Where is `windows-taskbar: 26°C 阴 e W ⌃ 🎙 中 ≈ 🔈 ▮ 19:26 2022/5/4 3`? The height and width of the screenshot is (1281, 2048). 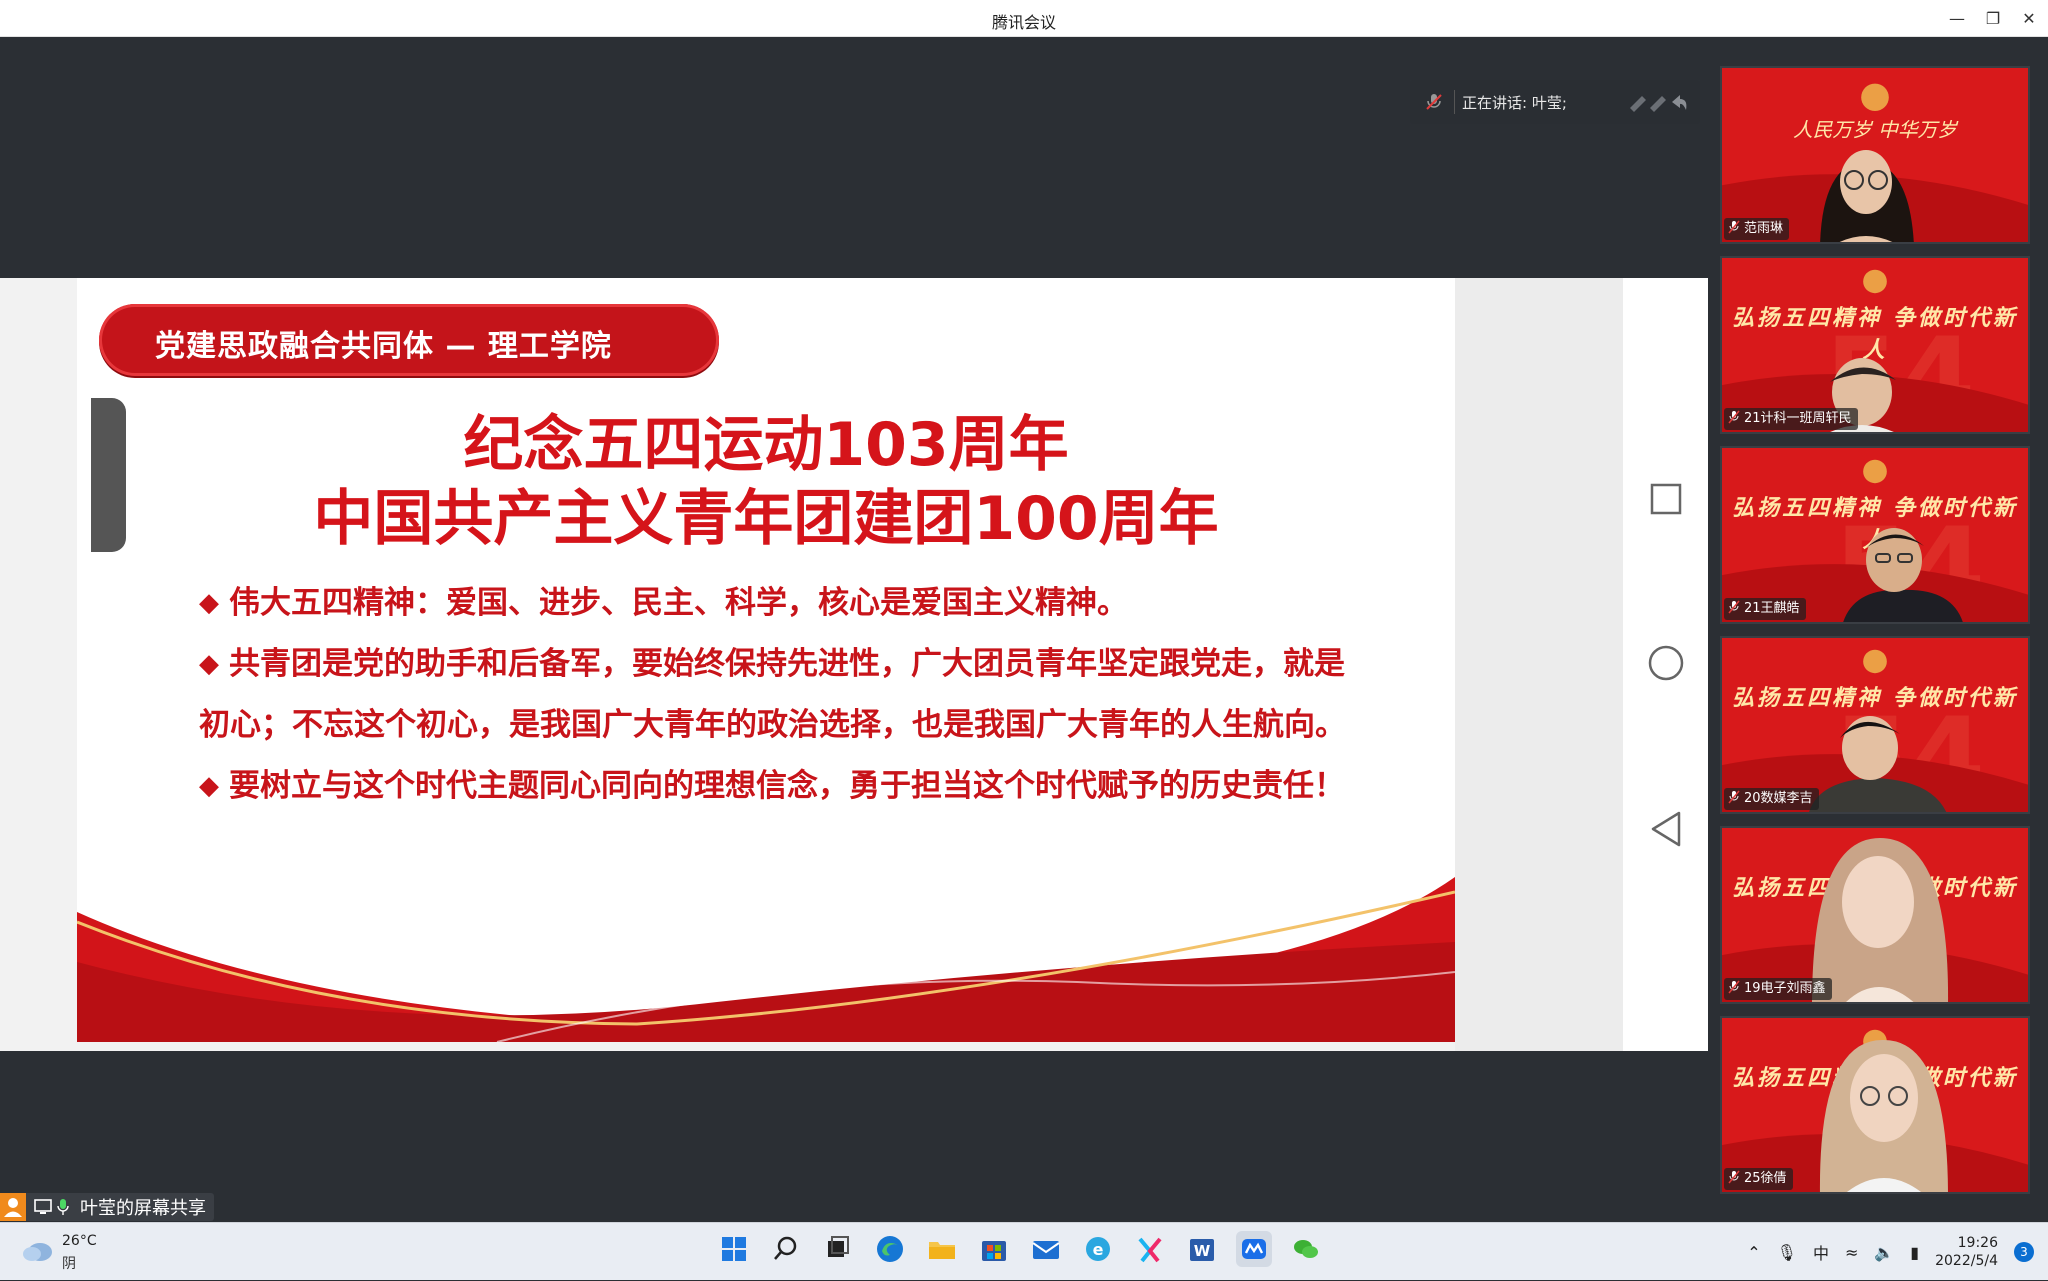 windows-taskbar: 26°C 阴 e W ⌃ 🎙 中 ≈ 🔈 ▮ 19:26 2022/5/4 3 is located at coordinates (1024, 1251).